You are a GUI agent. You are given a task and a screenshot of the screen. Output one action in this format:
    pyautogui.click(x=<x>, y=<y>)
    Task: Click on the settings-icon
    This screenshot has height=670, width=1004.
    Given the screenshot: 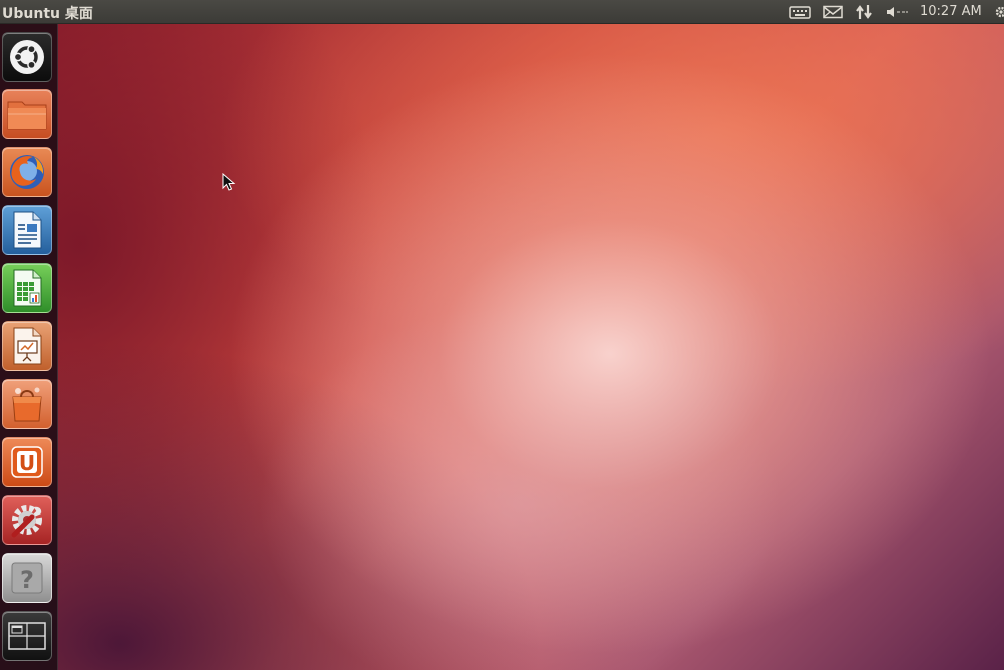 What is the action you would take?
    pyautogui.click(x=26, y=521)
    